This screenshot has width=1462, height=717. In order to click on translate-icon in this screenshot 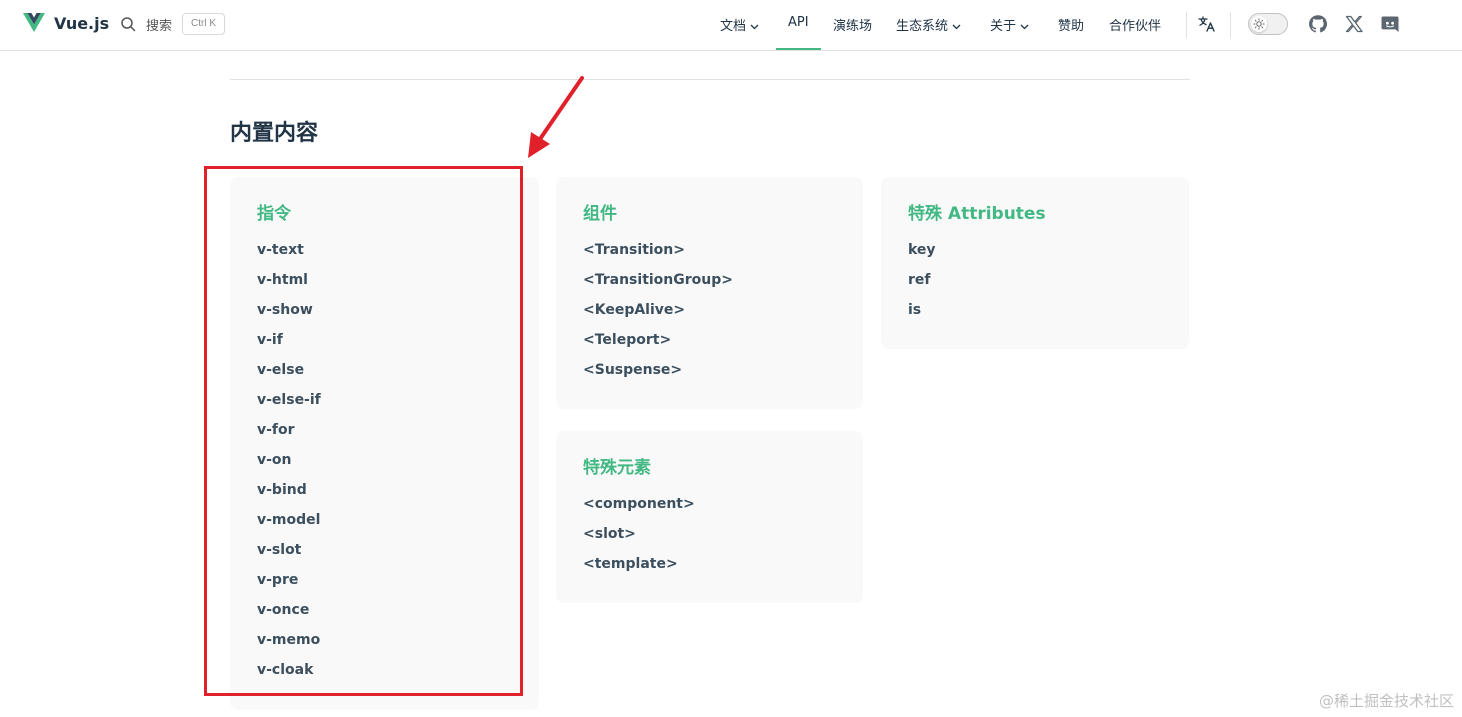, I will do `click(1207, 24)`.